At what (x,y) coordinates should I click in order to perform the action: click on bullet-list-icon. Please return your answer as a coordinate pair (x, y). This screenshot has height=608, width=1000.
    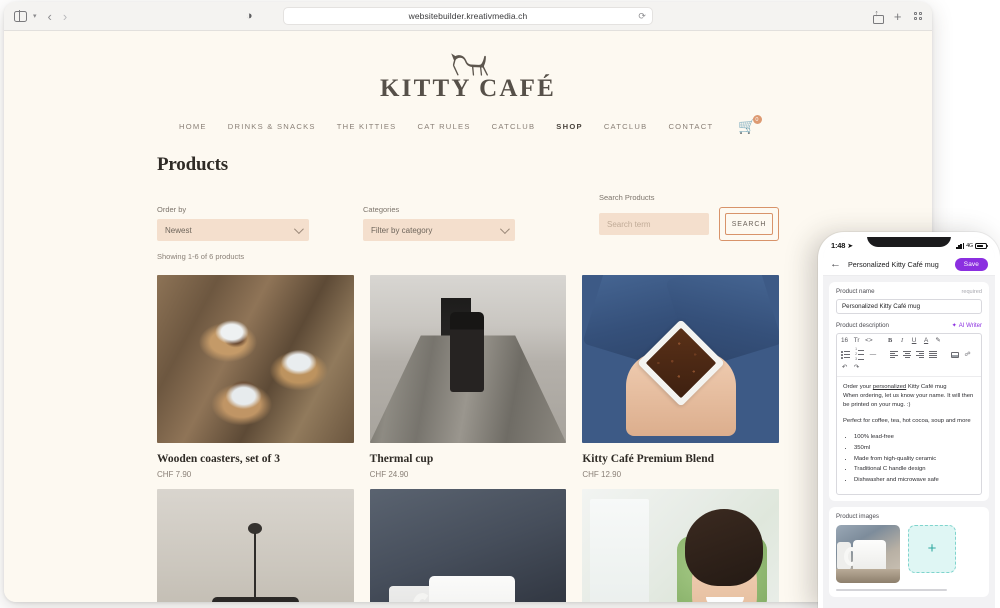
    Looking at the image, I should click on (846, 355).